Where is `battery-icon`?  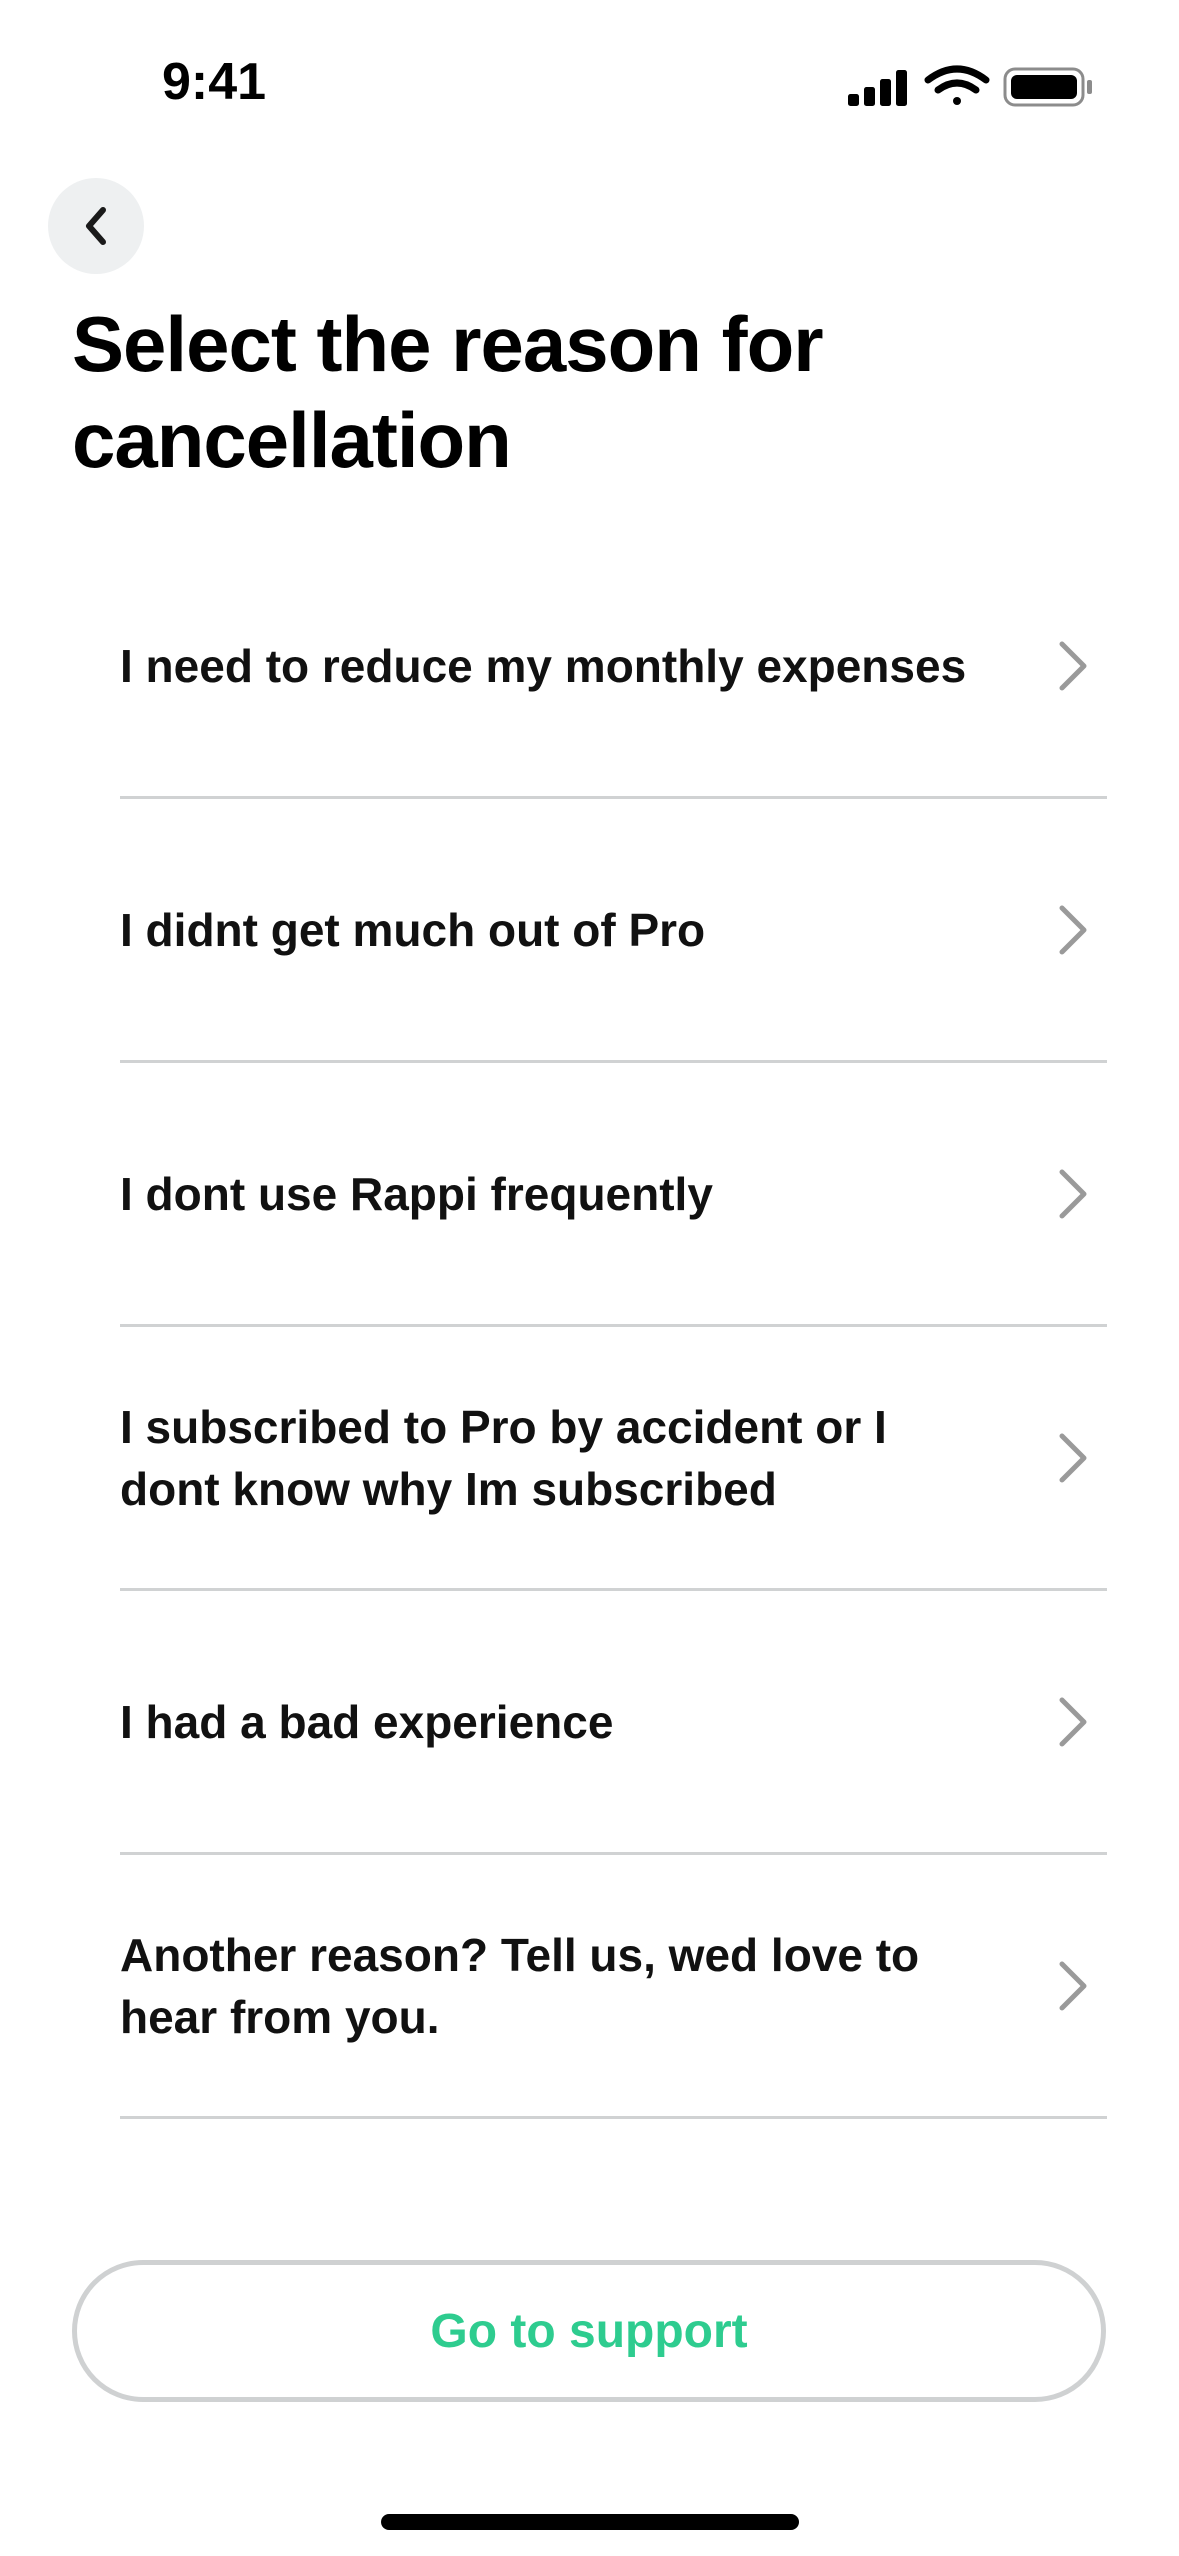
battery-icon is located at coordinates (1047, 87).